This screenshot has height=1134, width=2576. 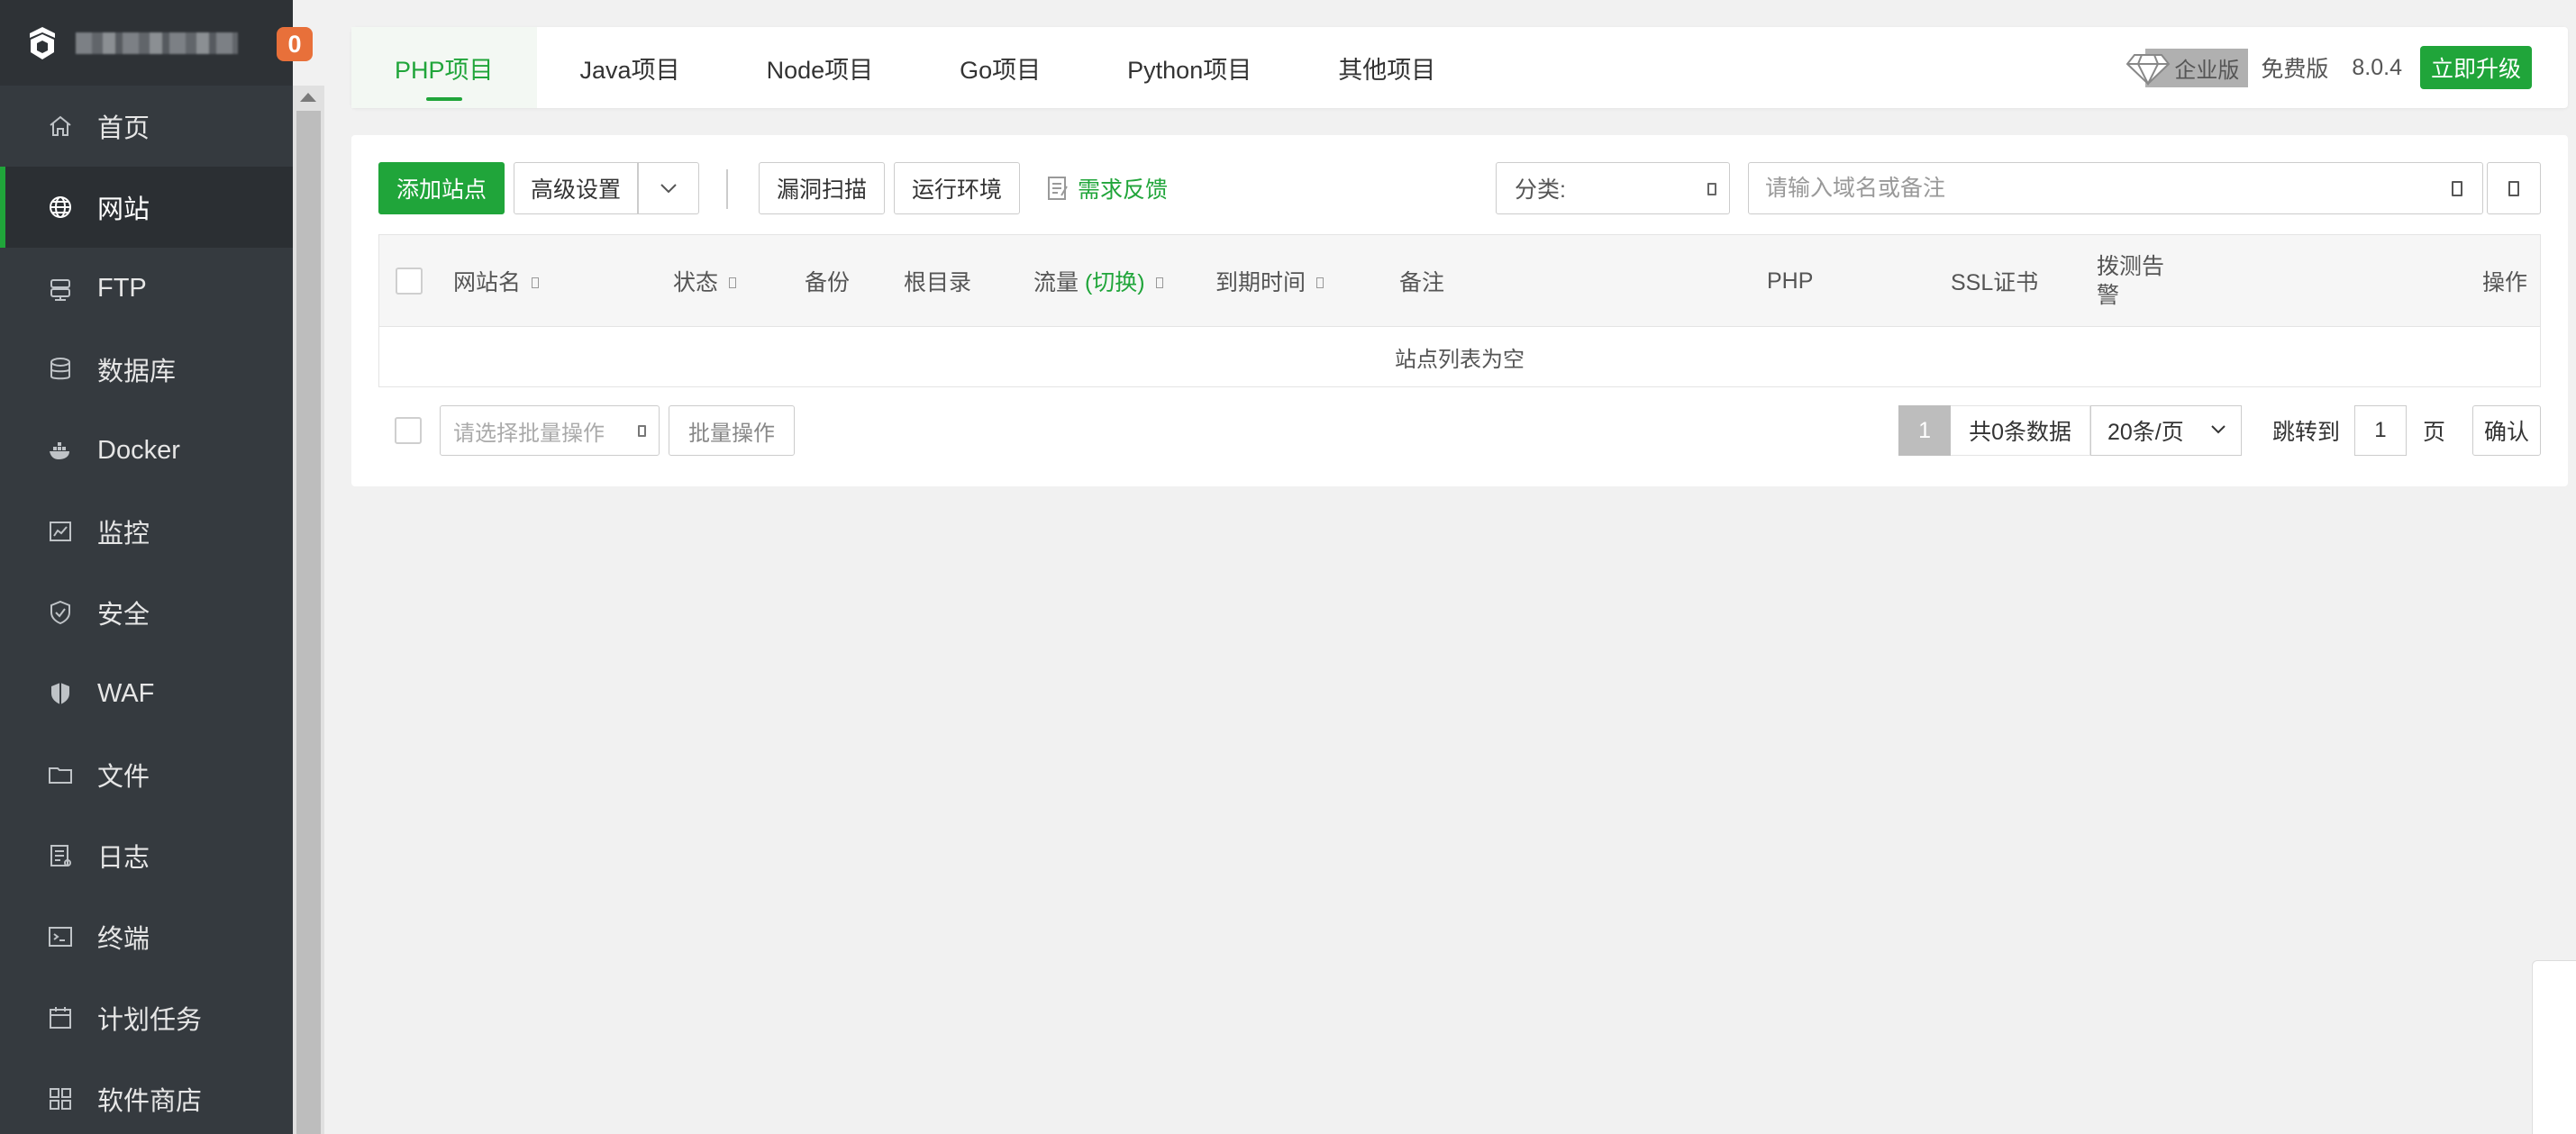 I want to click on sidebar-item-website: 网站, so click(x=146, y=207).